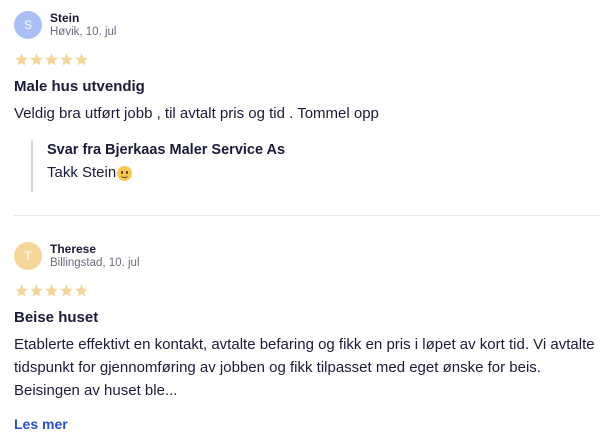 This screenshot has height=439, width=600. I want to click on review-header: S Stein Høvik, 10. jul, so click(307, 25).